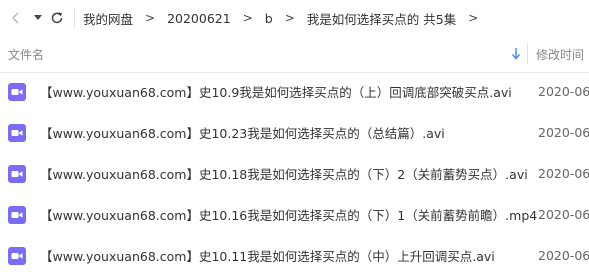 Image resolution: width=589 pixels, height=279 pixels. I want to click on breadcrumb-item-date: 20200621, so click(199, 18).